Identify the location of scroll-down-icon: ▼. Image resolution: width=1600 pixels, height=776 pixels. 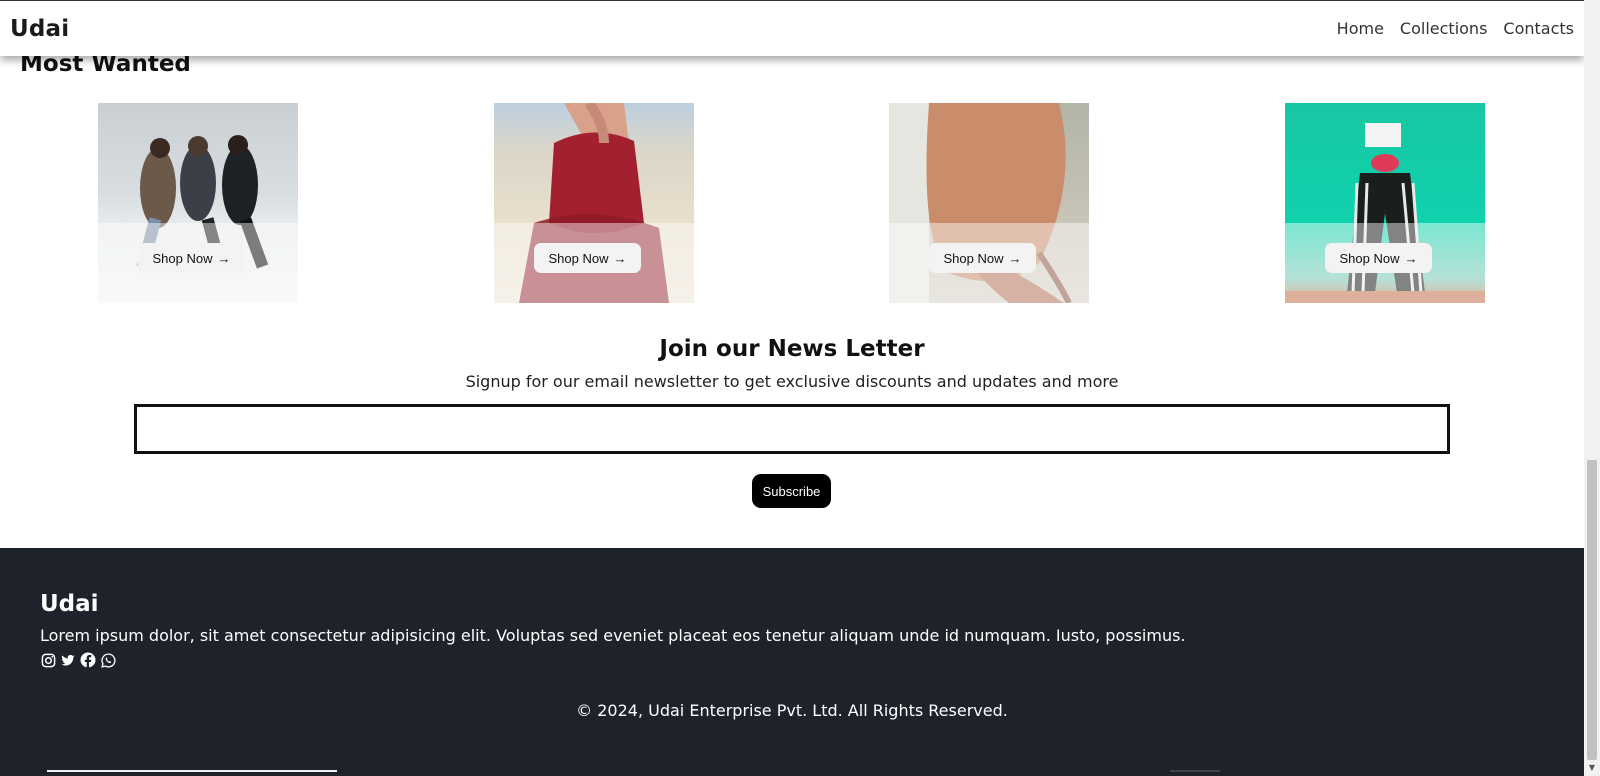
(1592, 768).